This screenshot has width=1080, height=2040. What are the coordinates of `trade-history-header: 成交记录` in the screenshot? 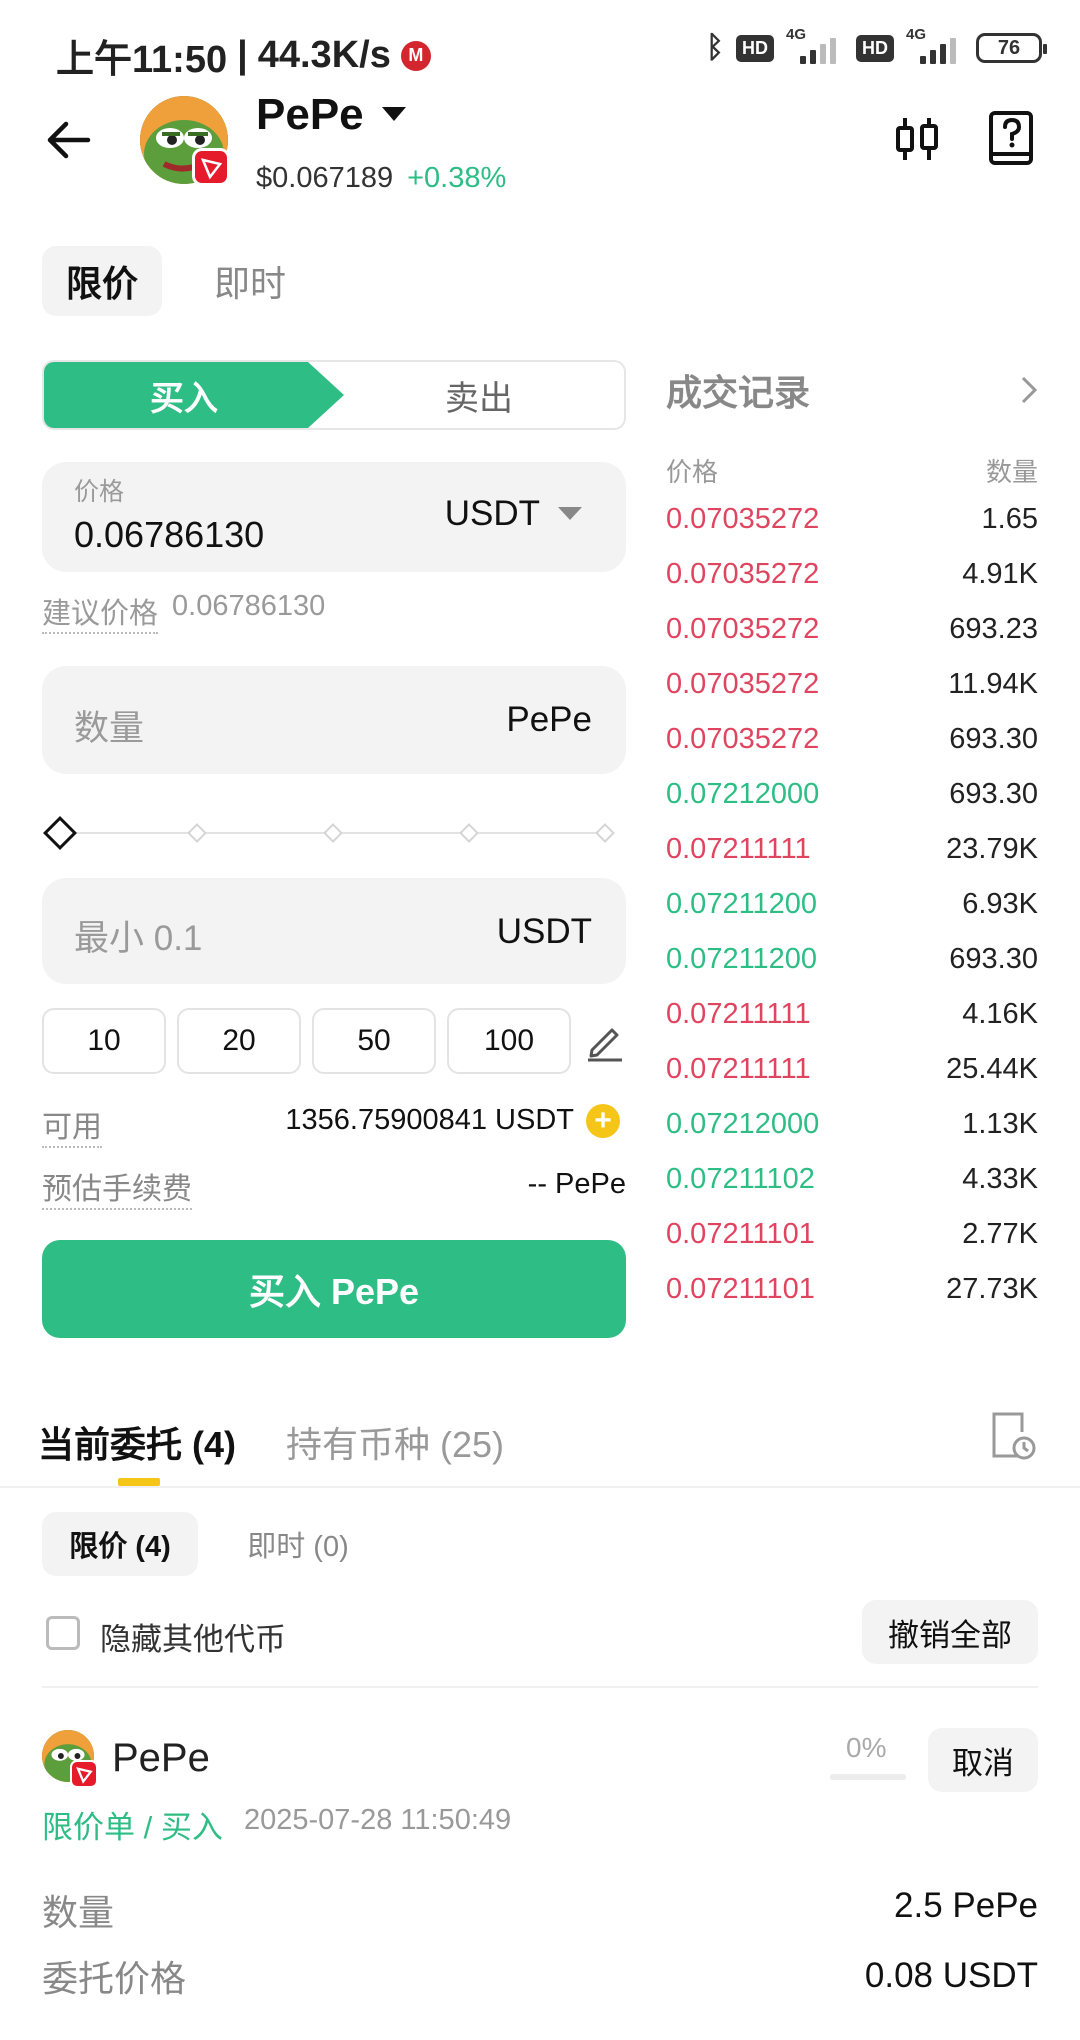 It's located at (852, 390).